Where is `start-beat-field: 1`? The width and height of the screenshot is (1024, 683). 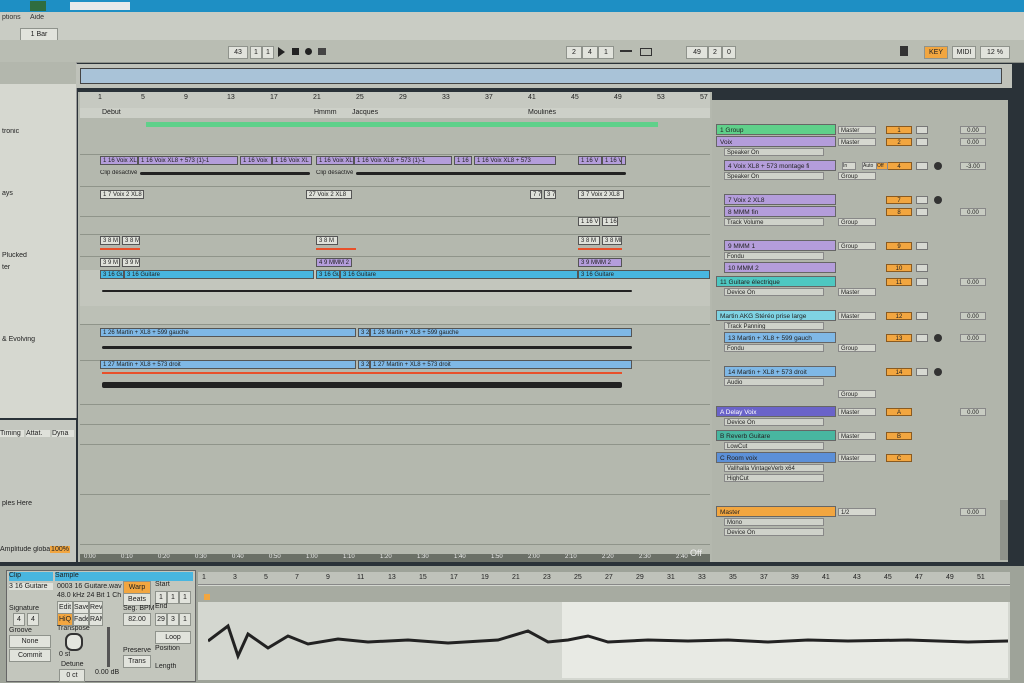 start-beat-field: 1 is located at coordinates (173, 597).